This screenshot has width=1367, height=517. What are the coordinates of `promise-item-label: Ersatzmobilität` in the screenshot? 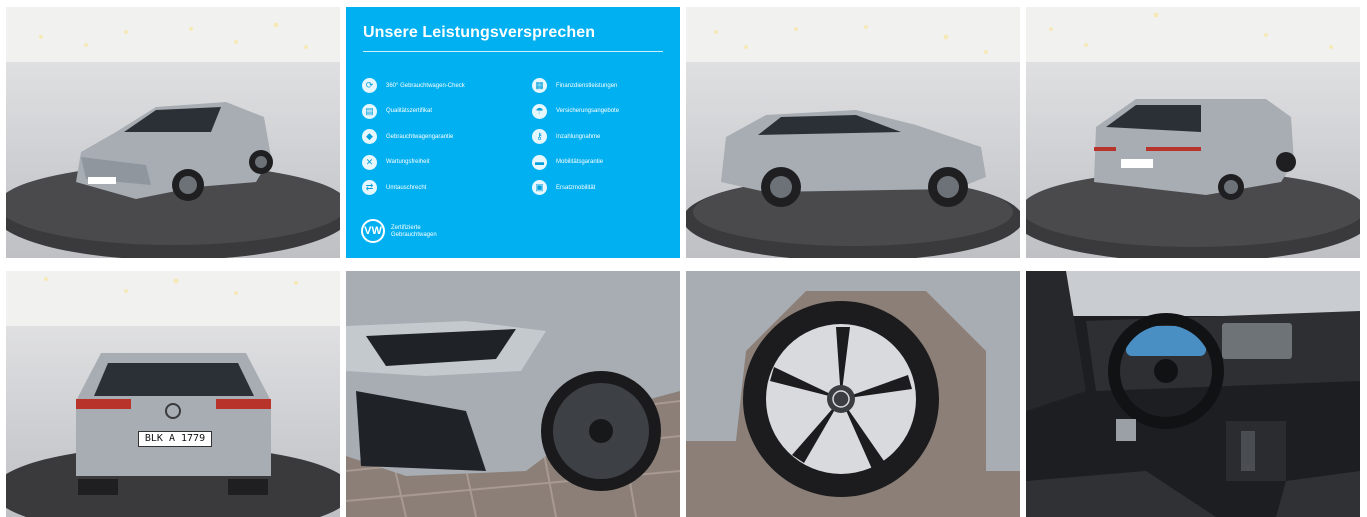 It's located at (576, 187).